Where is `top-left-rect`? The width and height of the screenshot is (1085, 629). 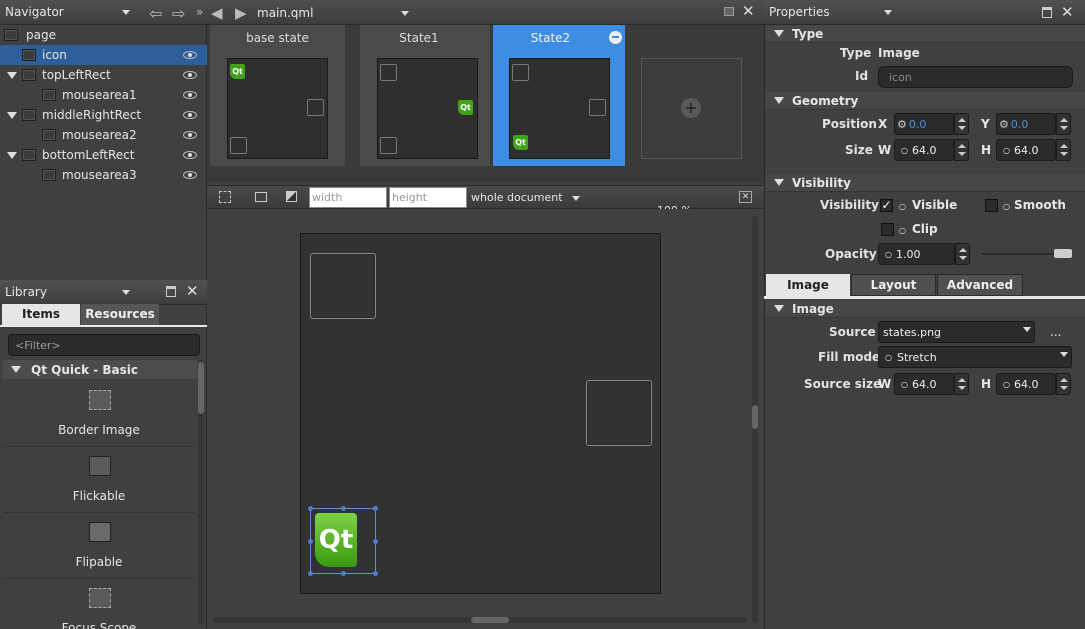 top-left-rect is located at coordinates (343, 286).